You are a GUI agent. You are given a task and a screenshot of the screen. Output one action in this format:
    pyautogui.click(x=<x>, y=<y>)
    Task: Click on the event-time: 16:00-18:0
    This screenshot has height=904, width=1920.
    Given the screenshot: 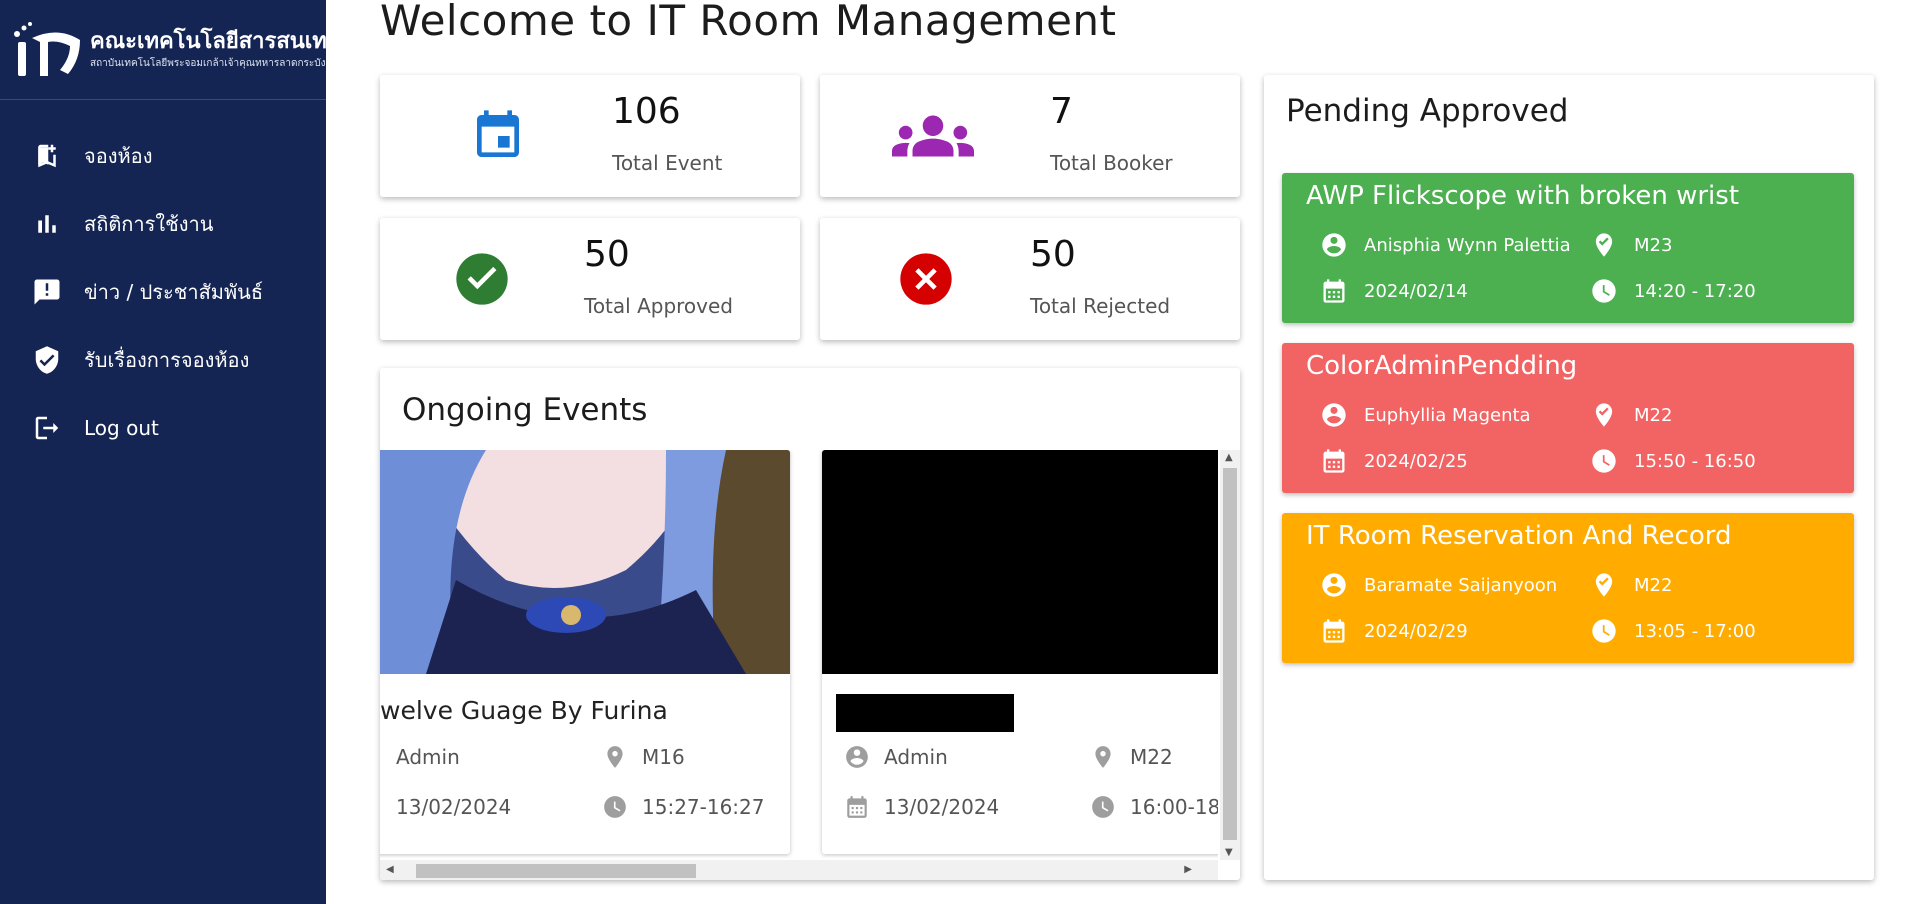 What is the action you would take?
    pyautogui.click(x=1154, y=807)
    